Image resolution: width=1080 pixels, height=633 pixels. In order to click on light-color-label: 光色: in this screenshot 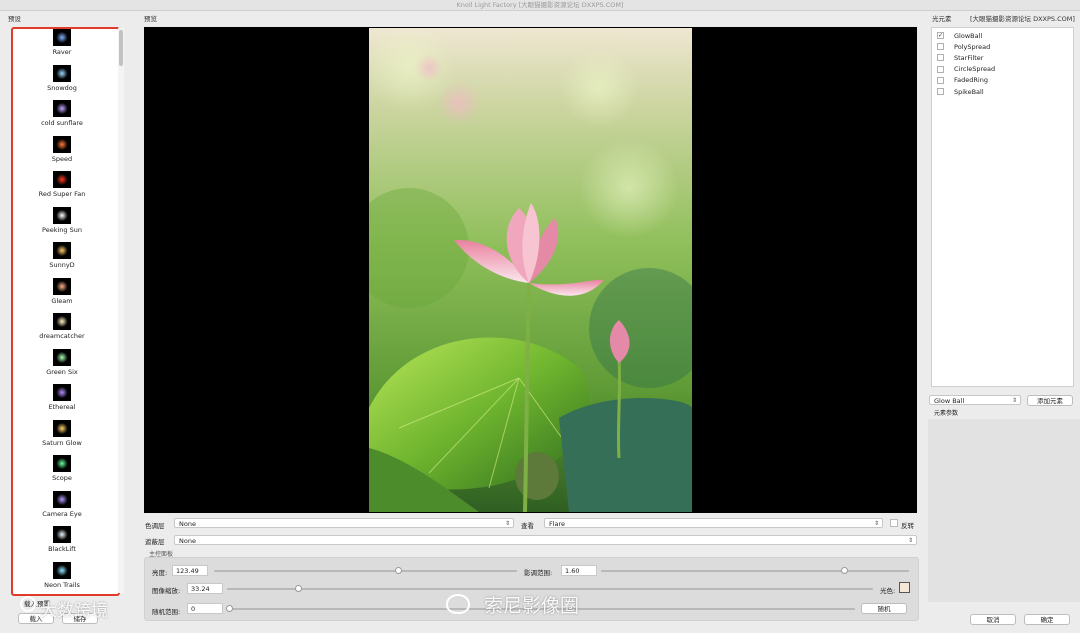, I will do `click(888, 591)`.